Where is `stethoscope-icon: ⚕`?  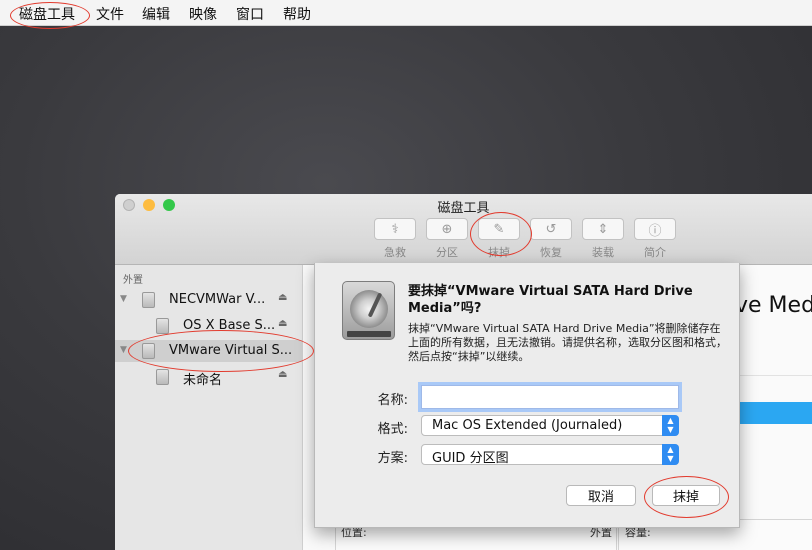
stethoscope-icon: ⚕ is located at coordinates (395, 229).